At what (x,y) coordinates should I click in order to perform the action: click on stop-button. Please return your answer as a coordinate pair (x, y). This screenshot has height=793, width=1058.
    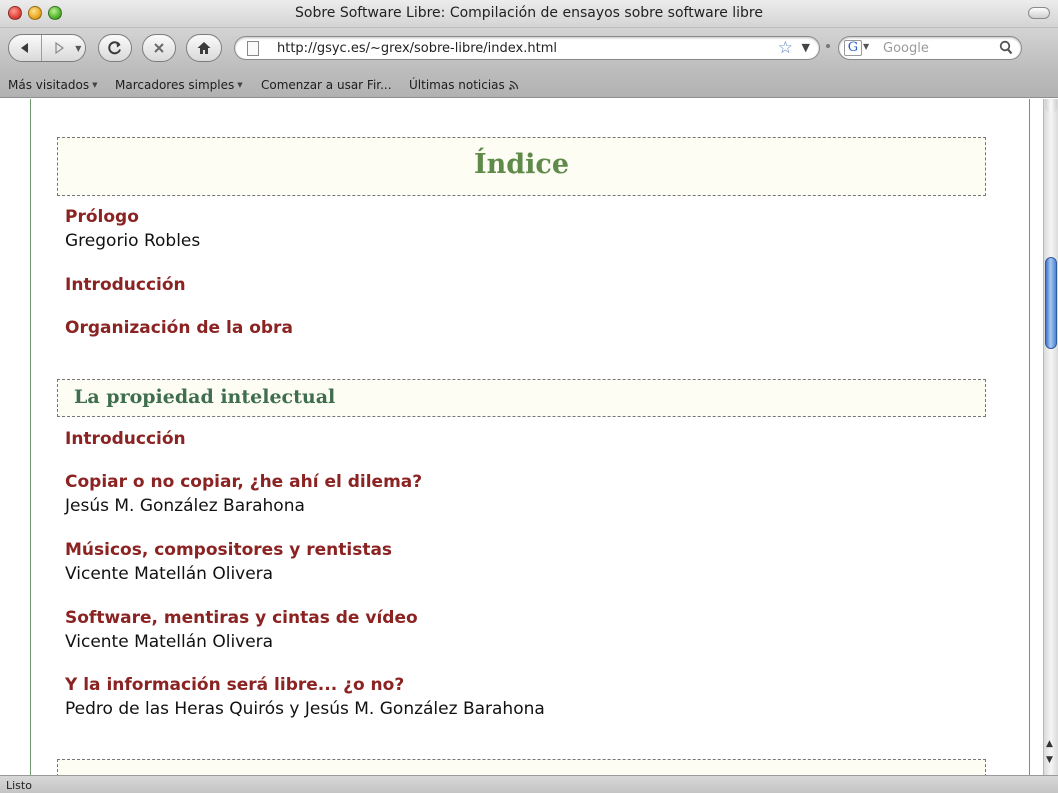
    Looking at the image, I should click on (159, 48).